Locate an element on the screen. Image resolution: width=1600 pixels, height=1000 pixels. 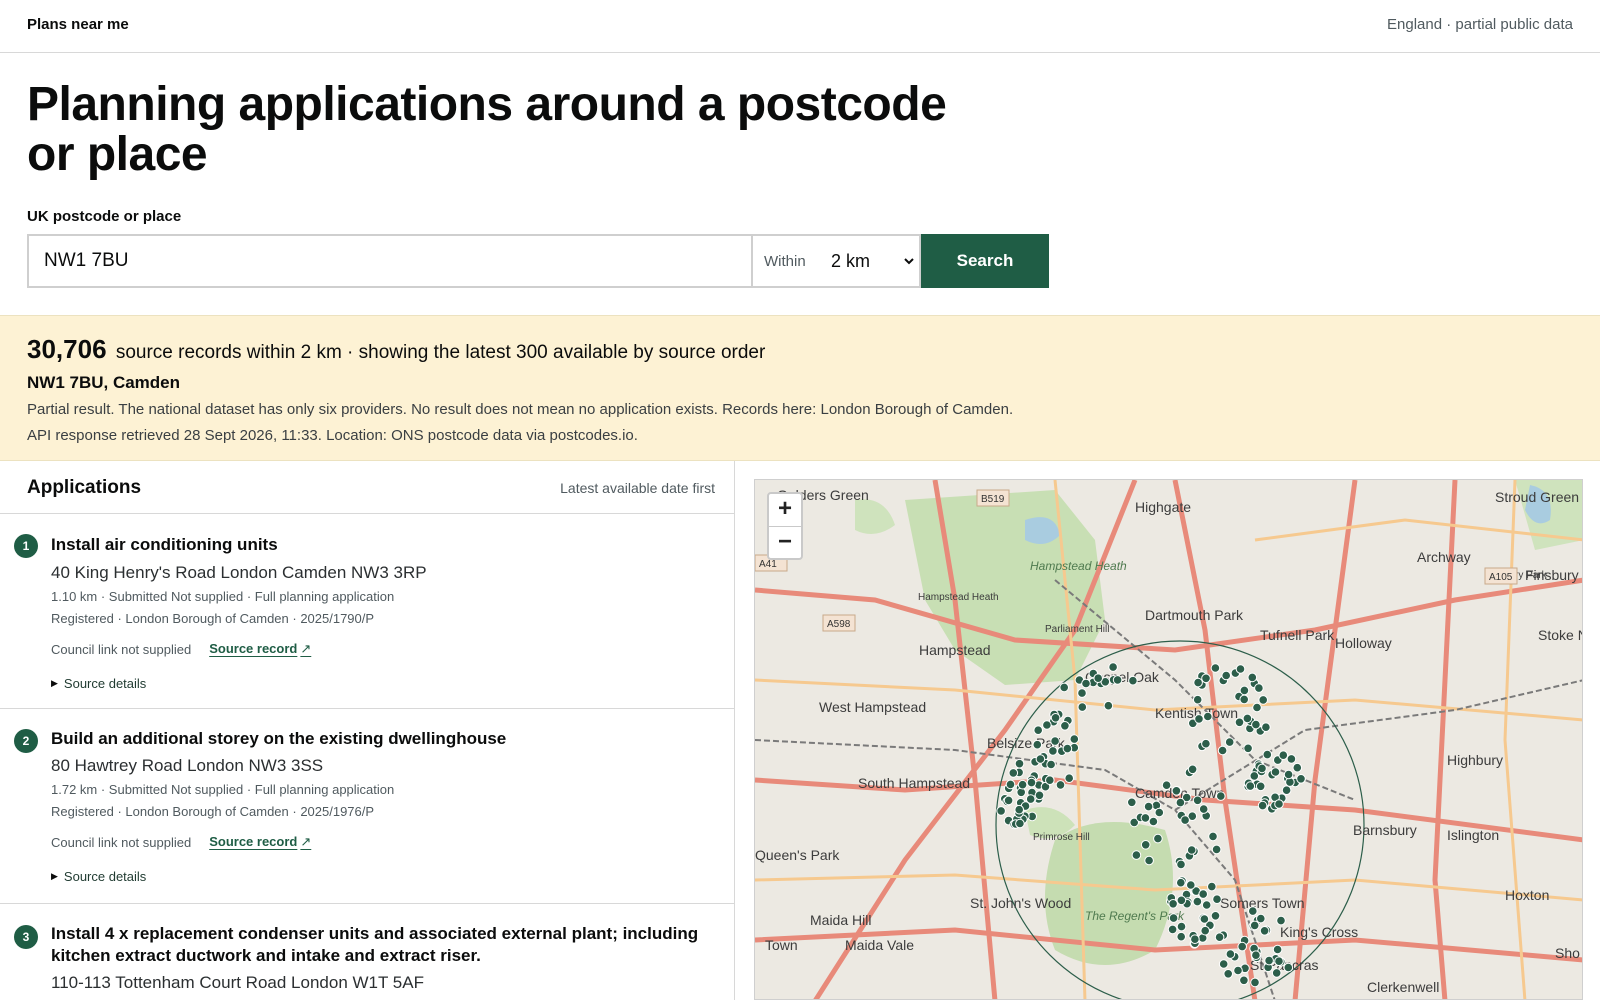
radius-select: 2 km is located at coordinates (872, 261).